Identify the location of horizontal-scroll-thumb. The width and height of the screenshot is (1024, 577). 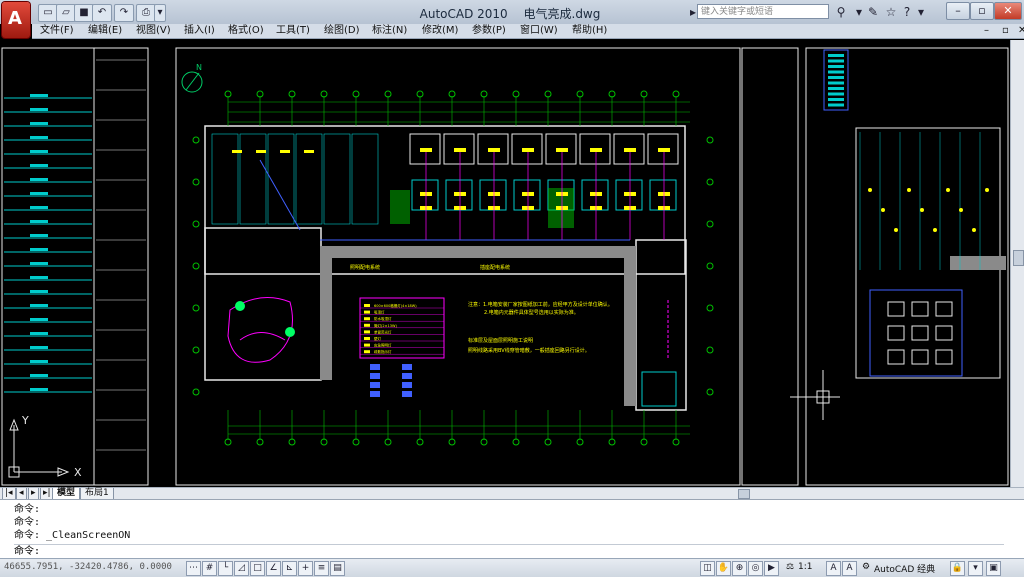
(744, 494).